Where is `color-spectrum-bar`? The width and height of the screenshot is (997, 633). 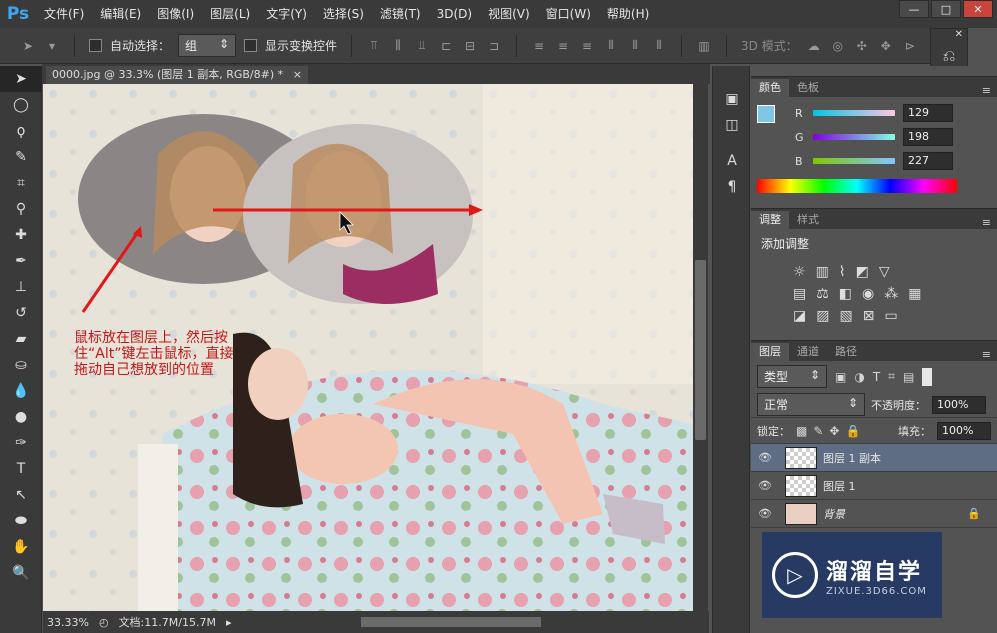
color-spectrum-bar is located at coordinates (857, 186).